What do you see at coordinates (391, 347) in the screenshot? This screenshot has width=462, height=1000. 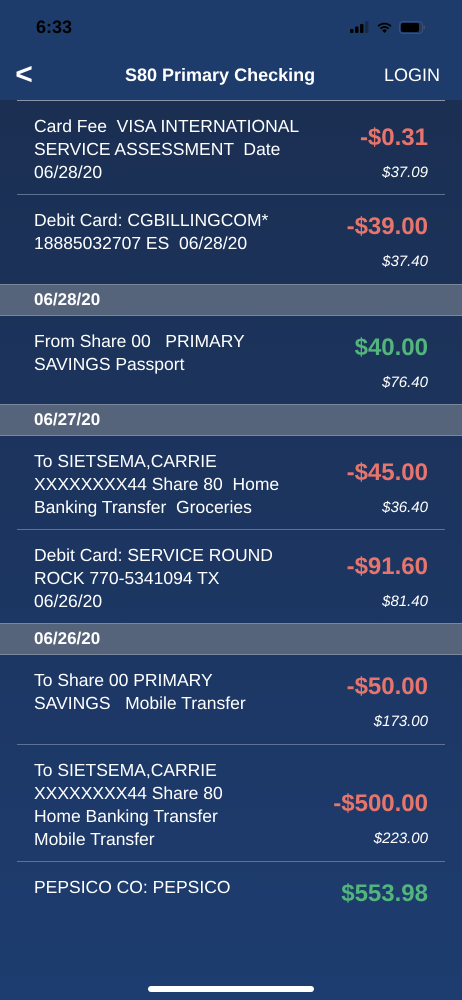 I see `transaction-amount: $40.00` at bounding box center [391, 347].